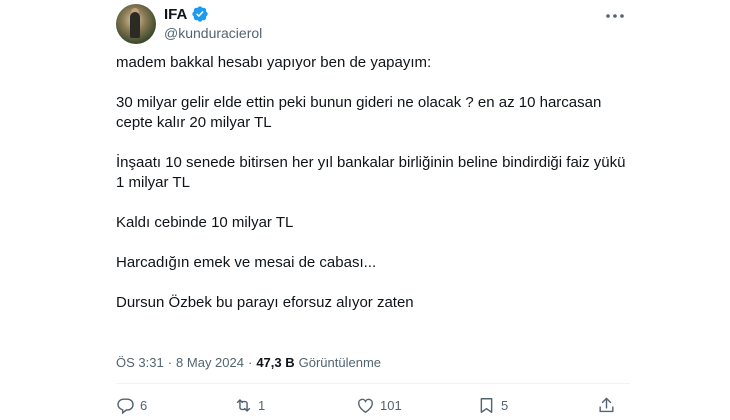  Describe the element at coordinates (140, 362) in the screenshot. I see `tweet-time: ÖS 3:31` at that location.